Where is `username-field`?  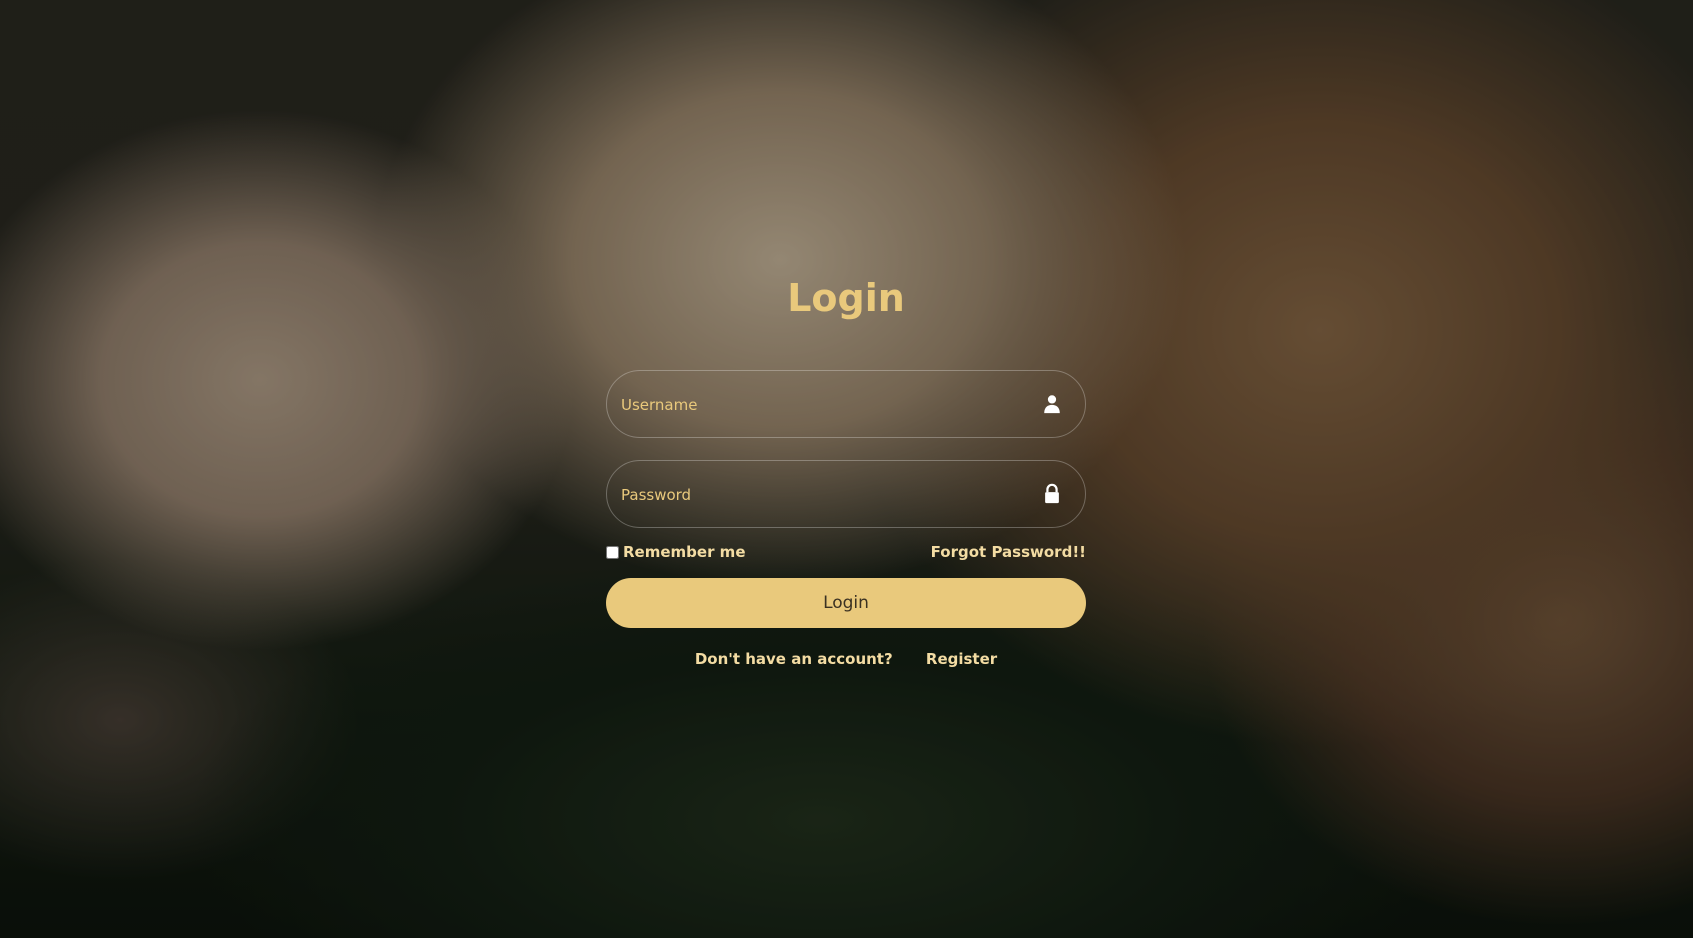
username-field is located at coordinates (846, 404).